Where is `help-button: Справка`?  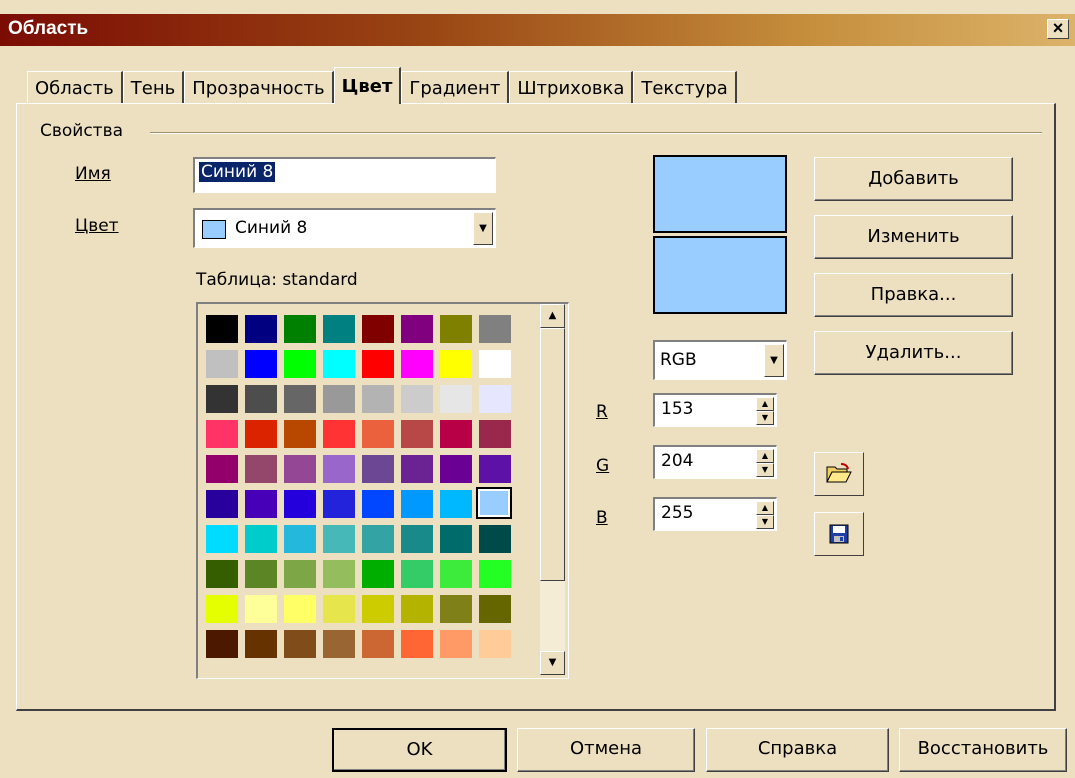
help-button: Справка is located at coordinates (797, 750).